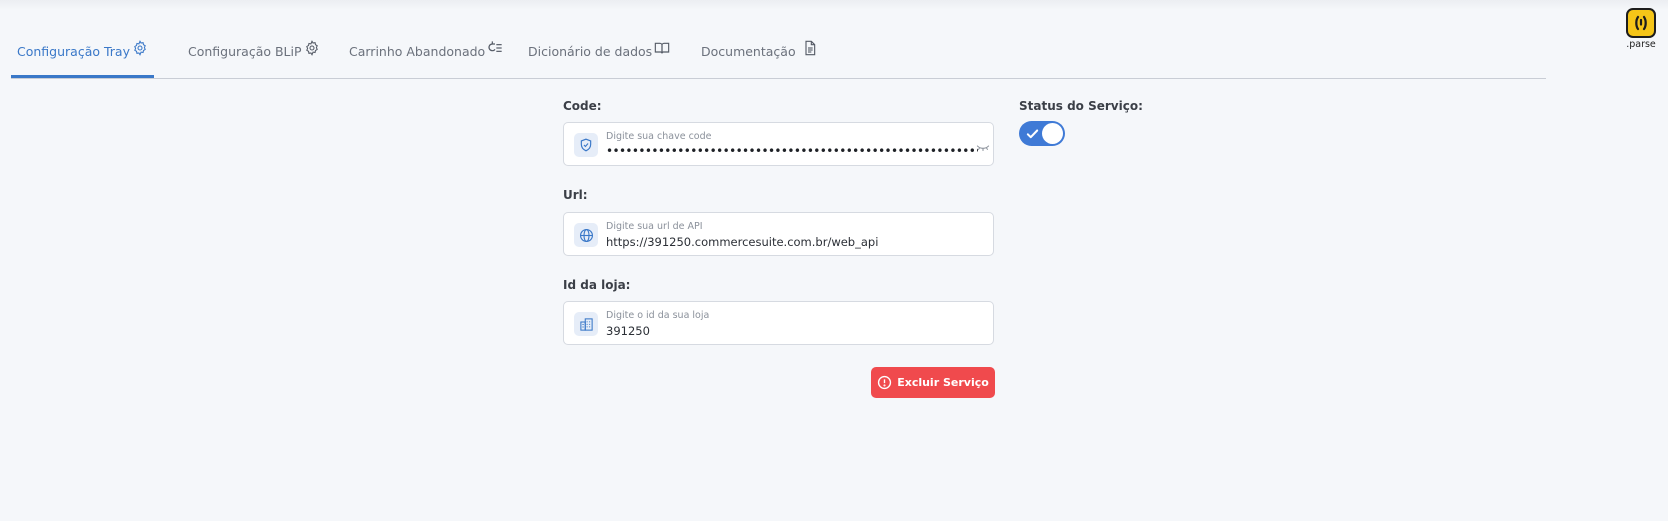  I want to click on tab-dicionario-de-dados: Dicionário de dados, so click(599, 56).